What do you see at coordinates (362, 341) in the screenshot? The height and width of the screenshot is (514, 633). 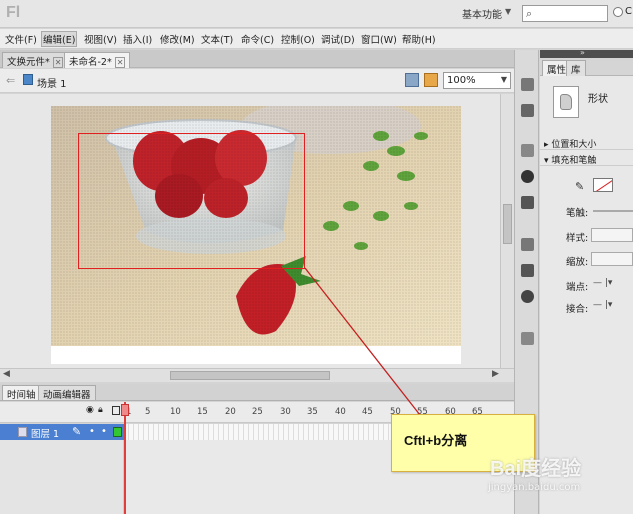 I see `annotation-arrow` at bounding box center [362, 341].